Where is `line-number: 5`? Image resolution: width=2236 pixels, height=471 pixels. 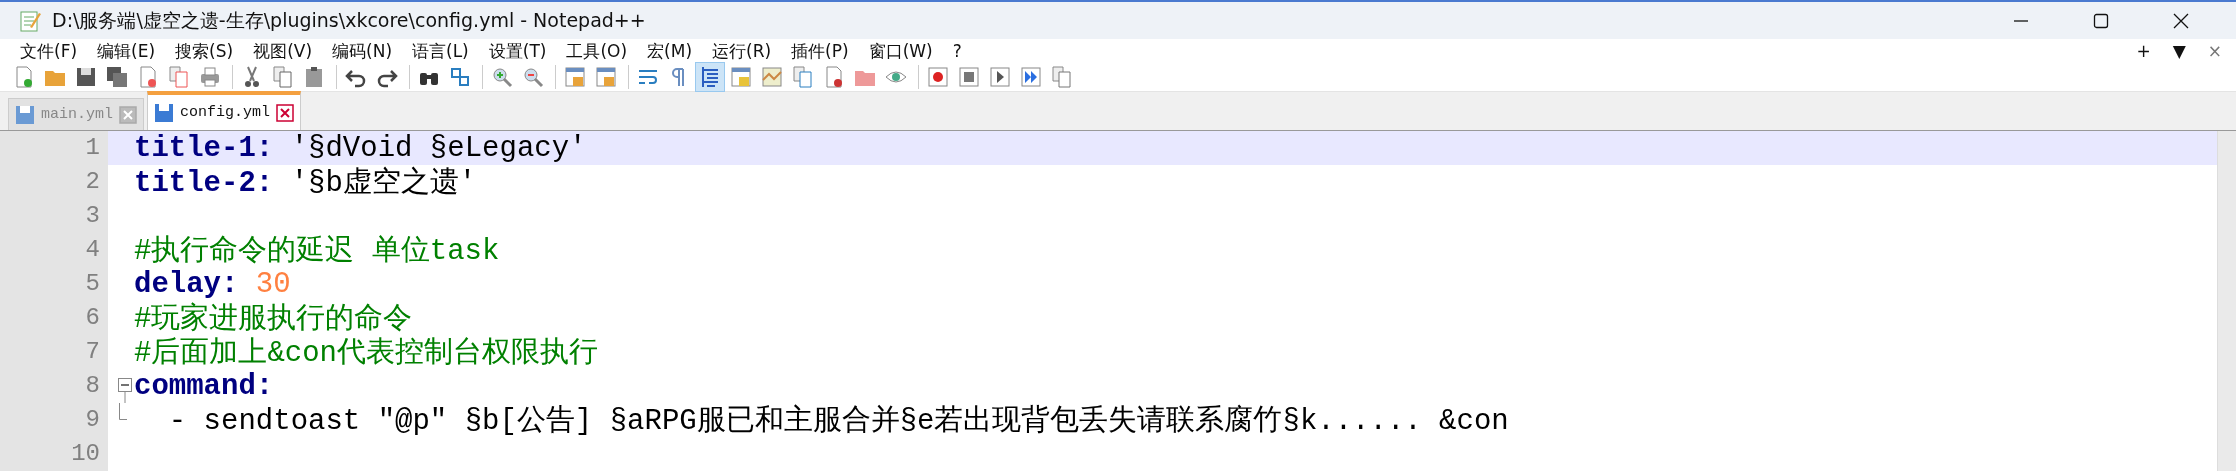 line-number: 5 is located at coordinates (54, 284).